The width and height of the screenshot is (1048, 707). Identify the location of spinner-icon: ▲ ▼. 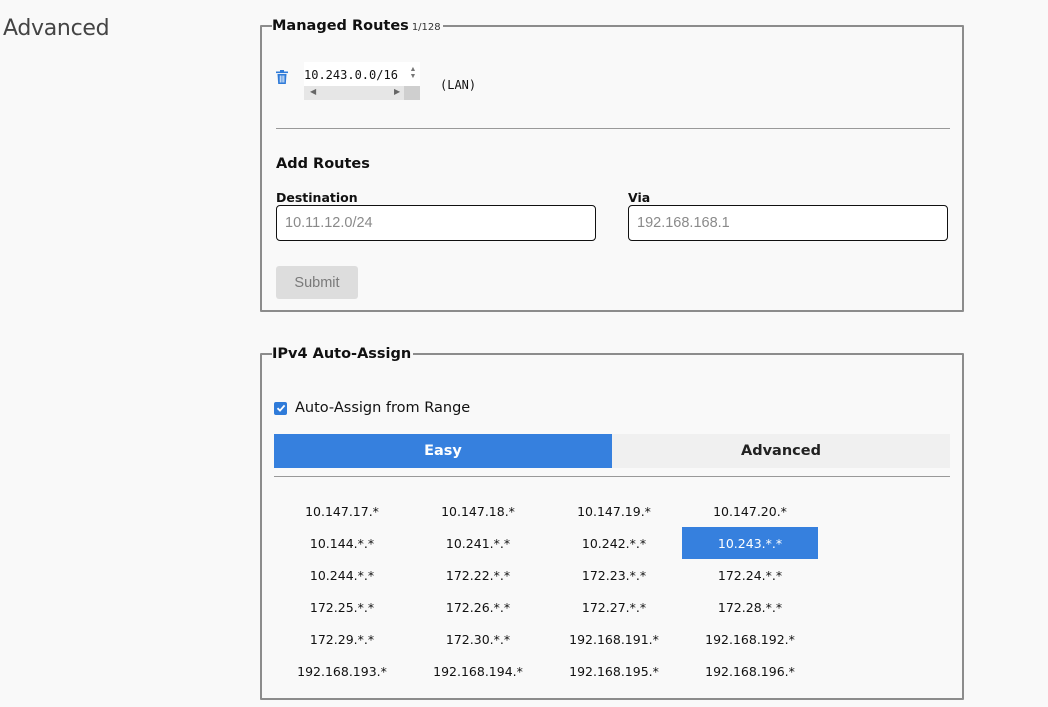
(413, 73).